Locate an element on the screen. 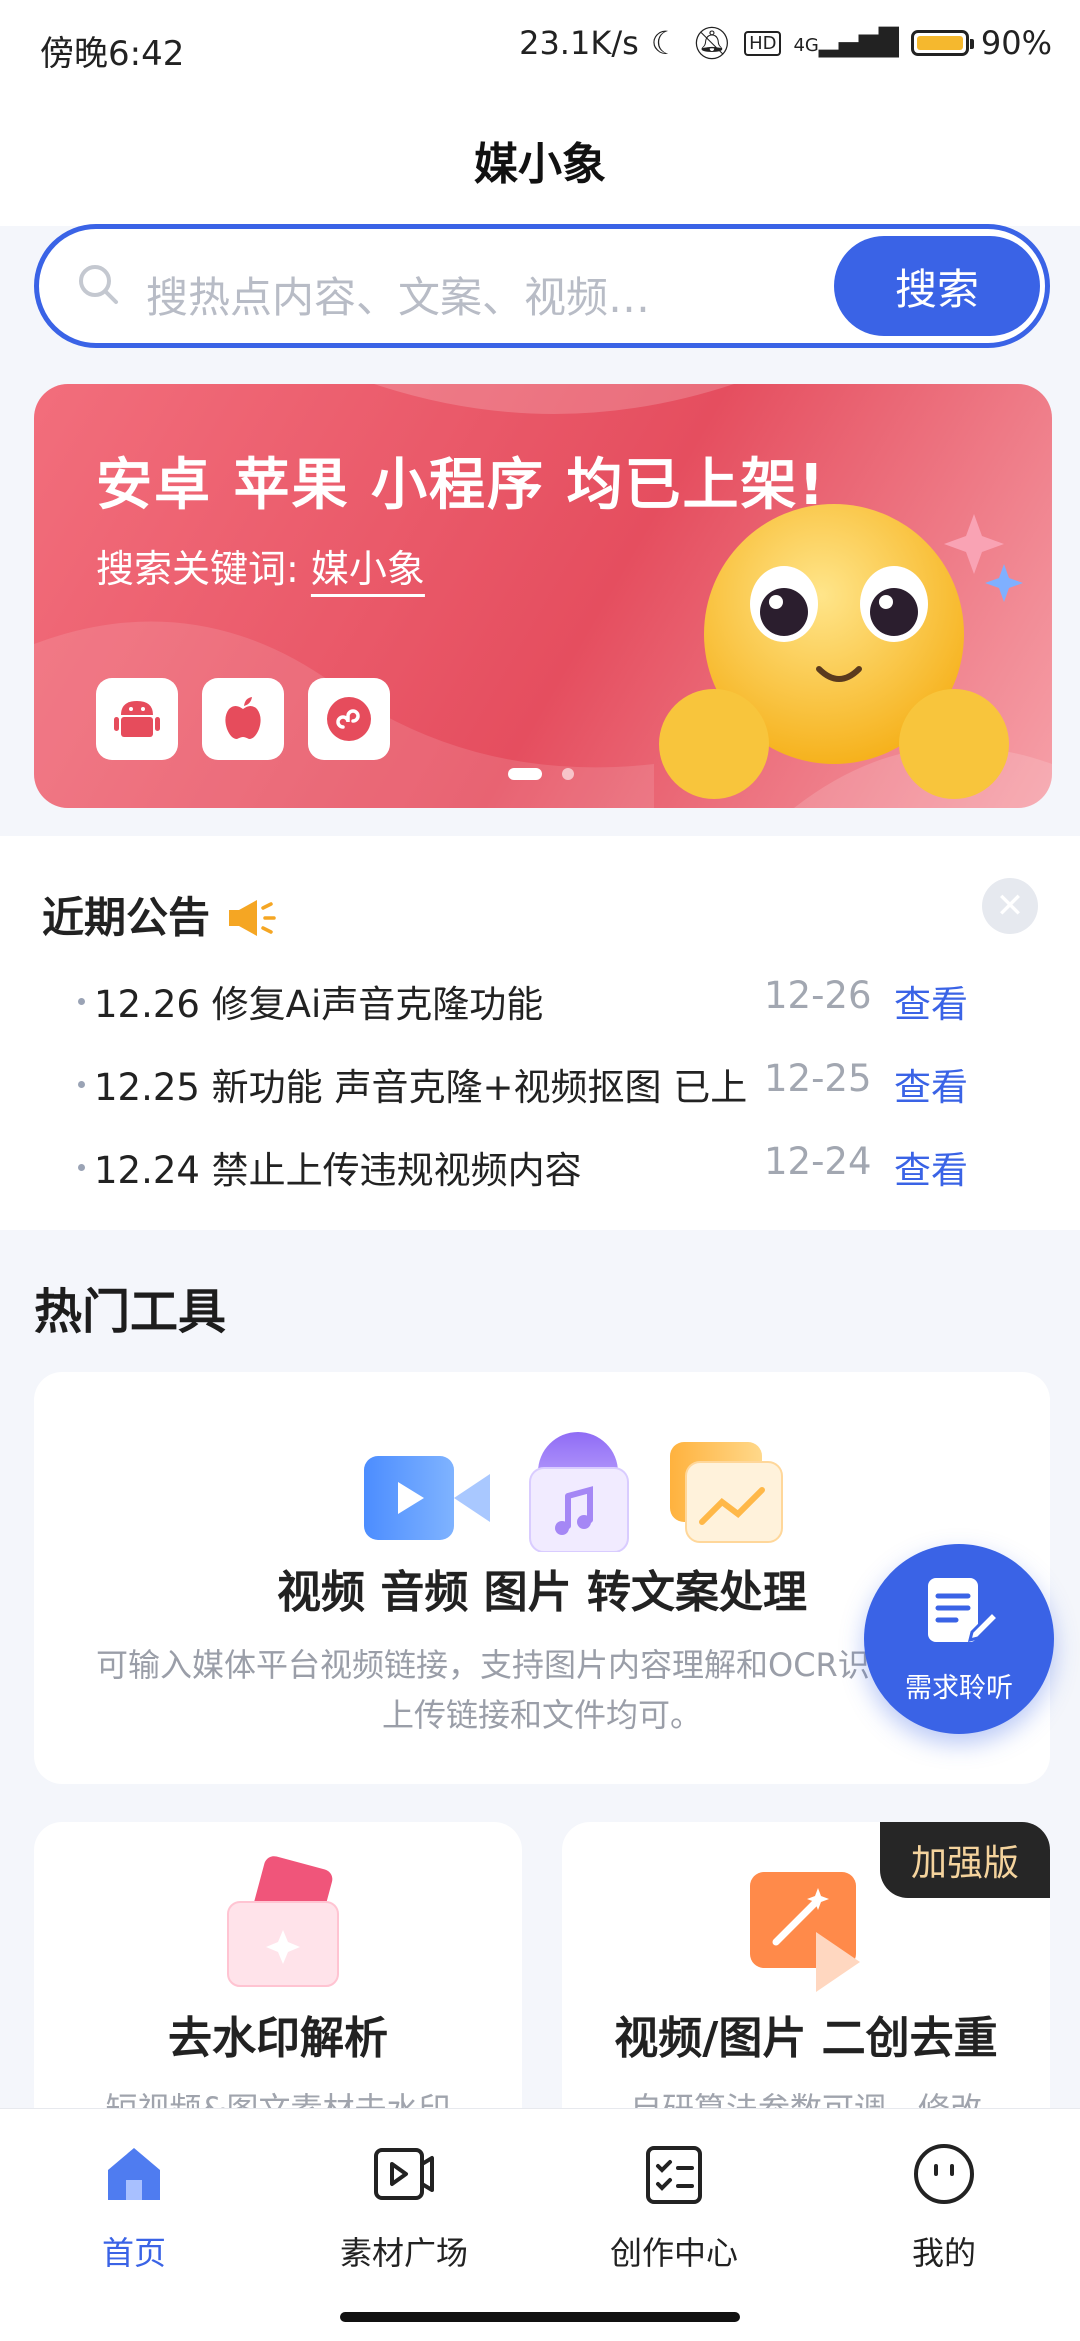 This screenshot has width=1080, height=2341. network-speed: 23.1K/s is located at coordinates (579, 43).